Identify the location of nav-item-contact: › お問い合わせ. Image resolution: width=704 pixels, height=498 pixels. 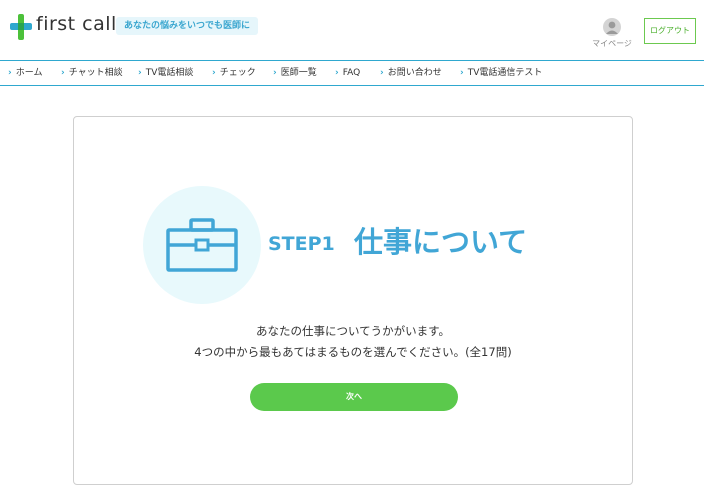
(411, 73).